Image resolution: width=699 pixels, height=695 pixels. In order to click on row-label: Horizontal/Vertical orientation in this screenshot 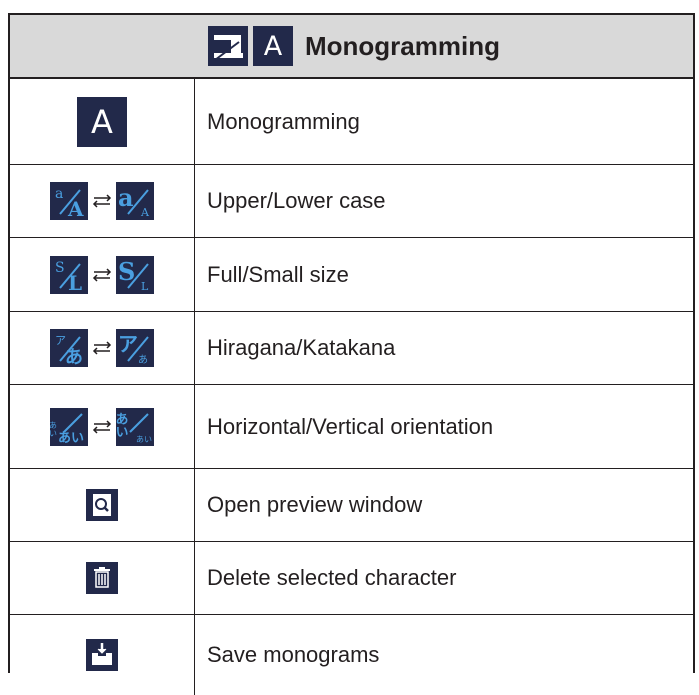, I will do `click(350, 426)`.